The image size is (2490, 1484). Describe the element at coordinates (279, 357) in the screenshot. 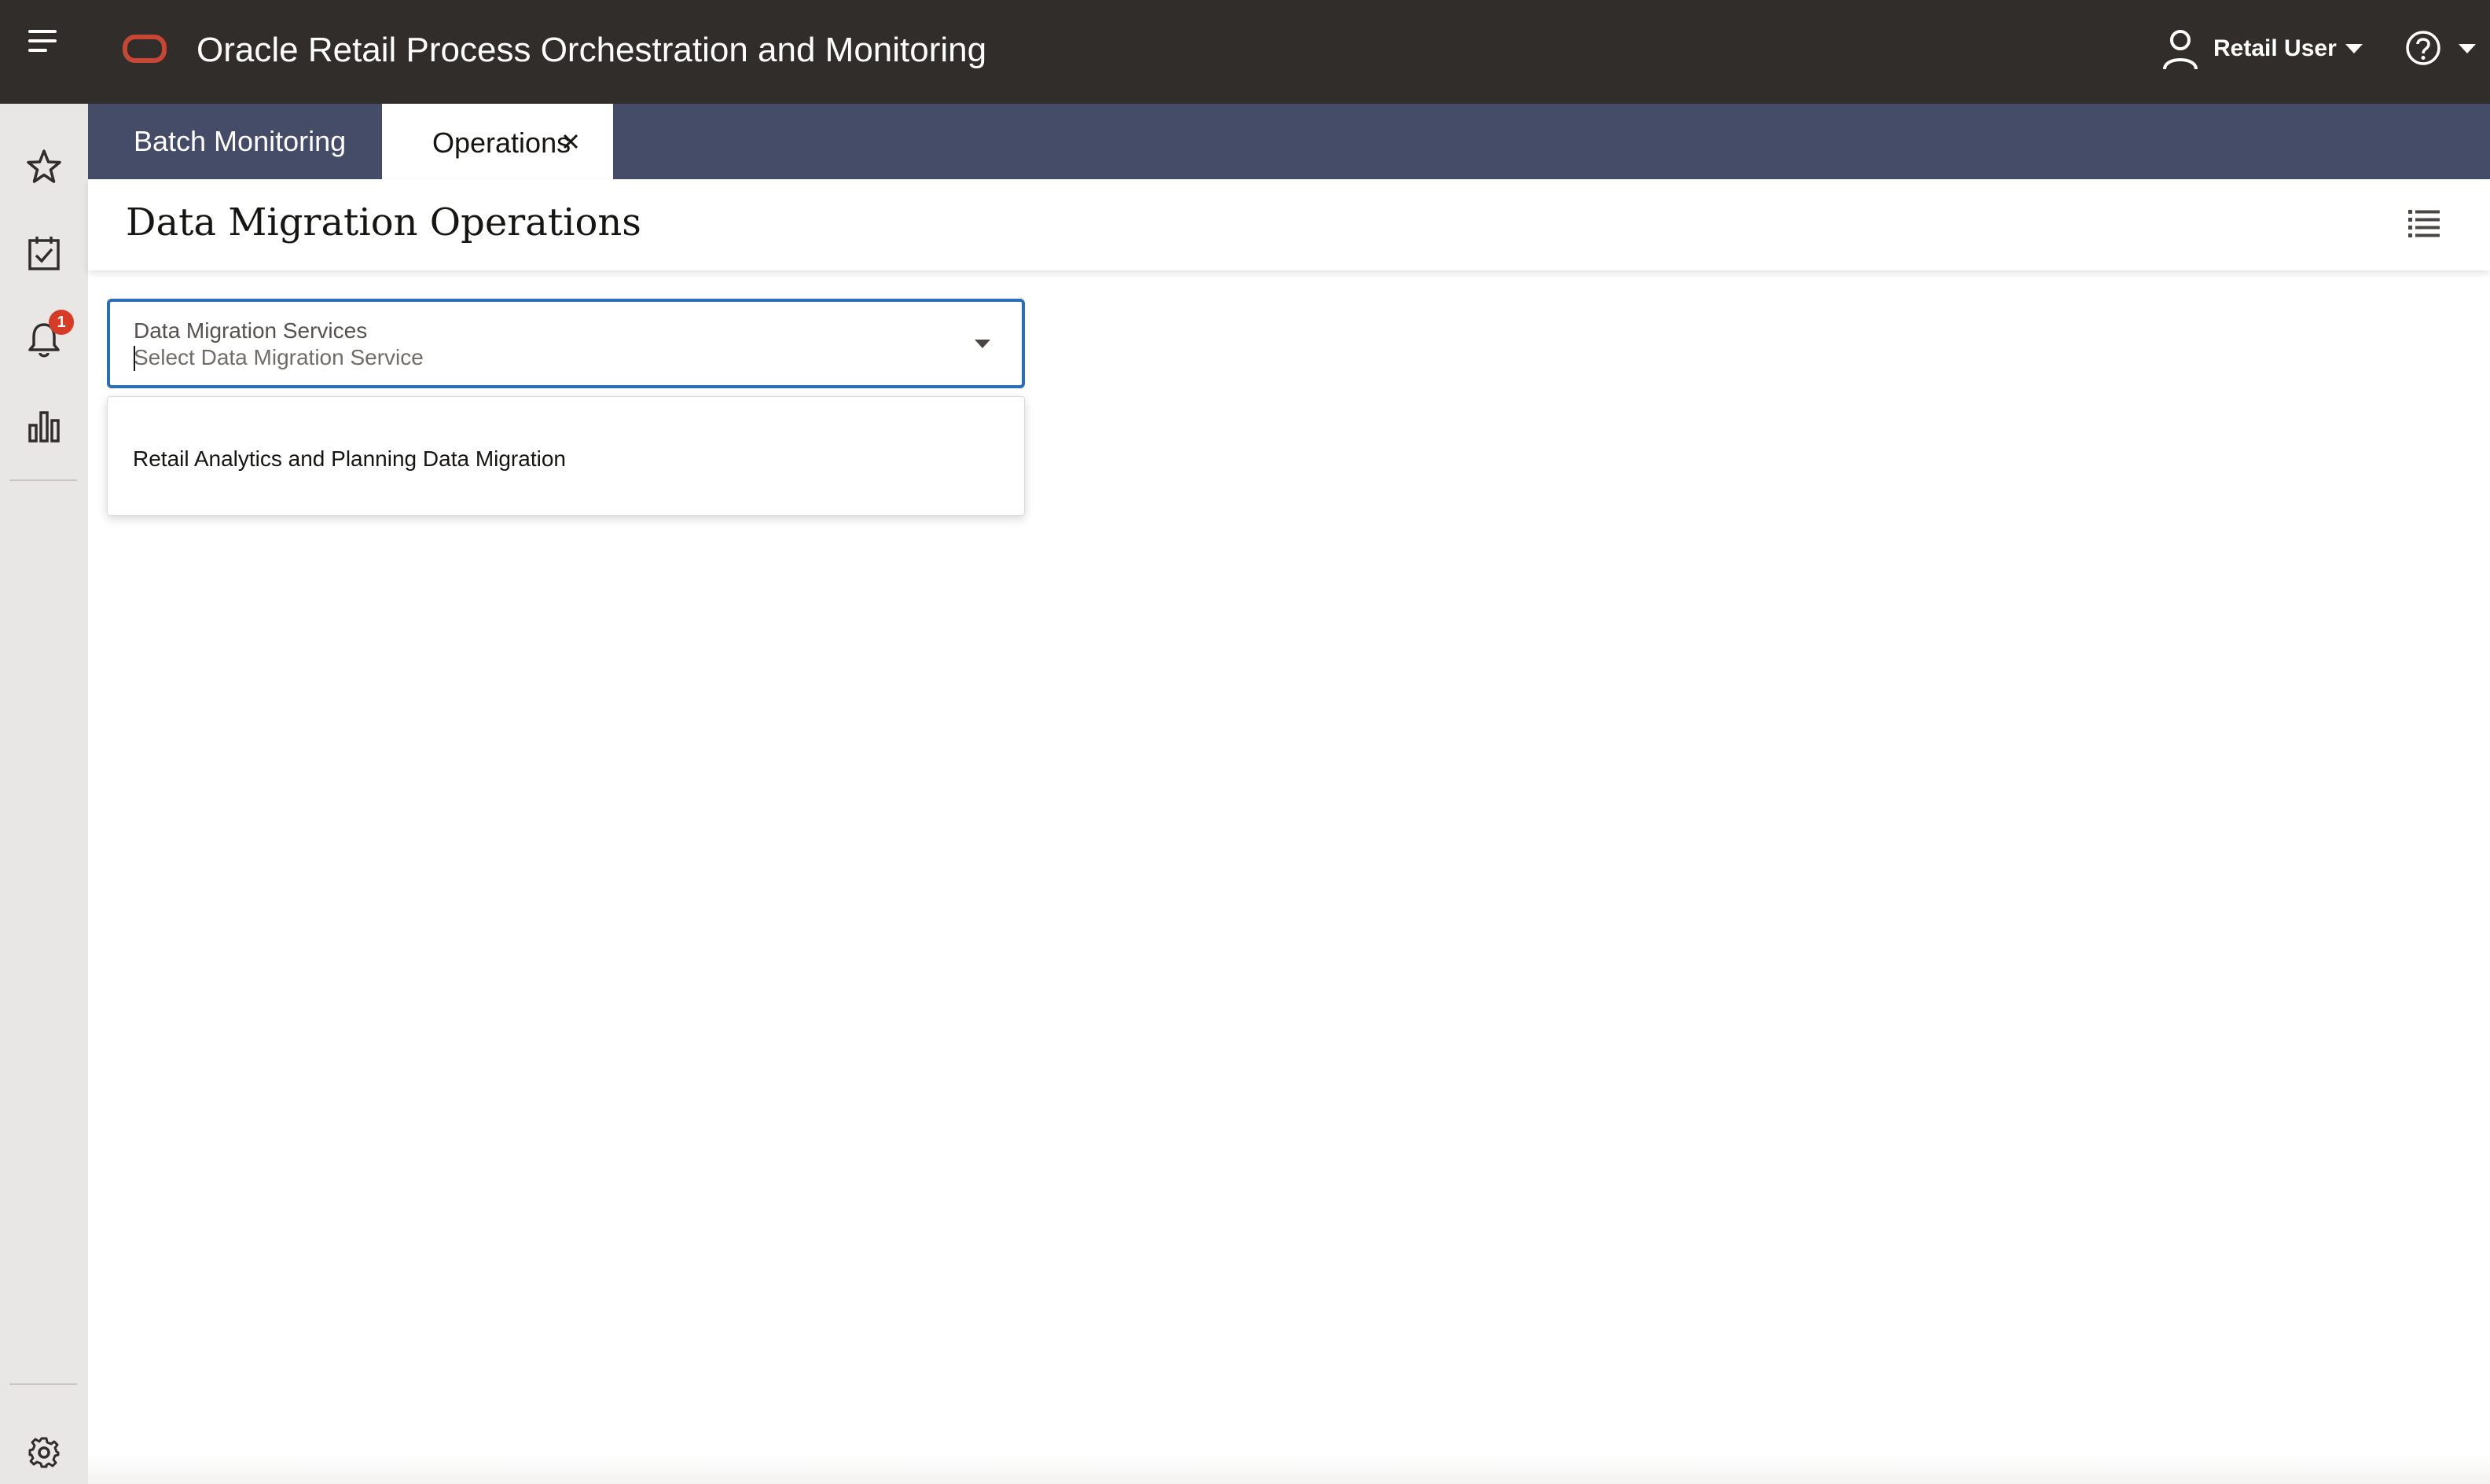

I see `select-placeholder: Select Data Migration Service` at that location.